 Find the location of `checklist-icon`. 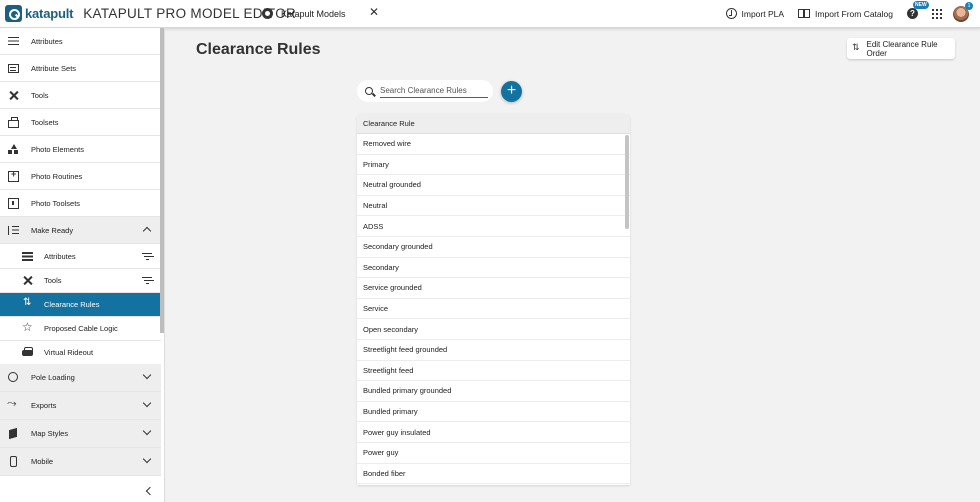

checklist-icon is located at coordinates (13, 230).